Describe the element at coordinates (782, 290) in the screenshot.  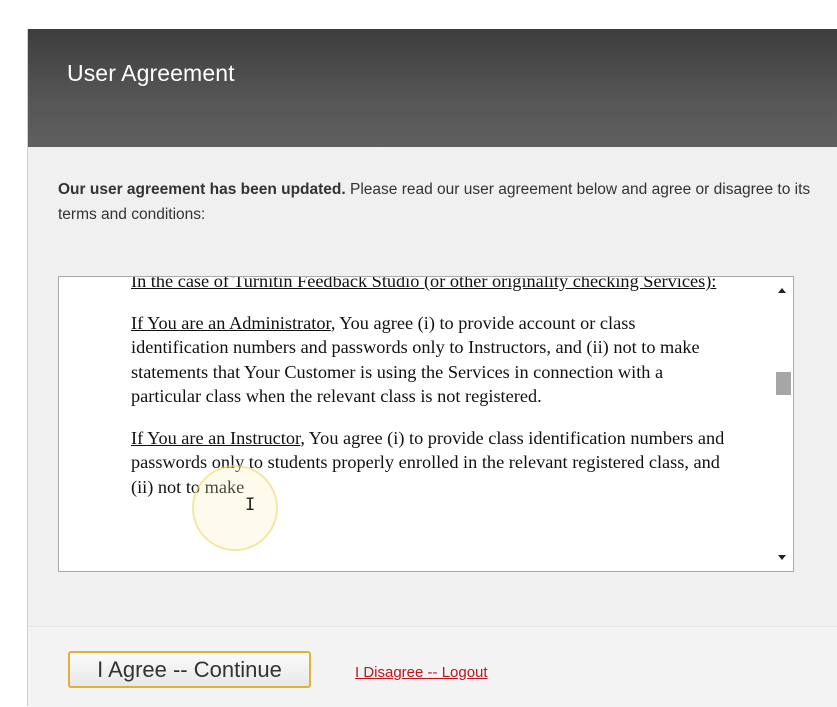
I see `scroll-up-icon` at that location.